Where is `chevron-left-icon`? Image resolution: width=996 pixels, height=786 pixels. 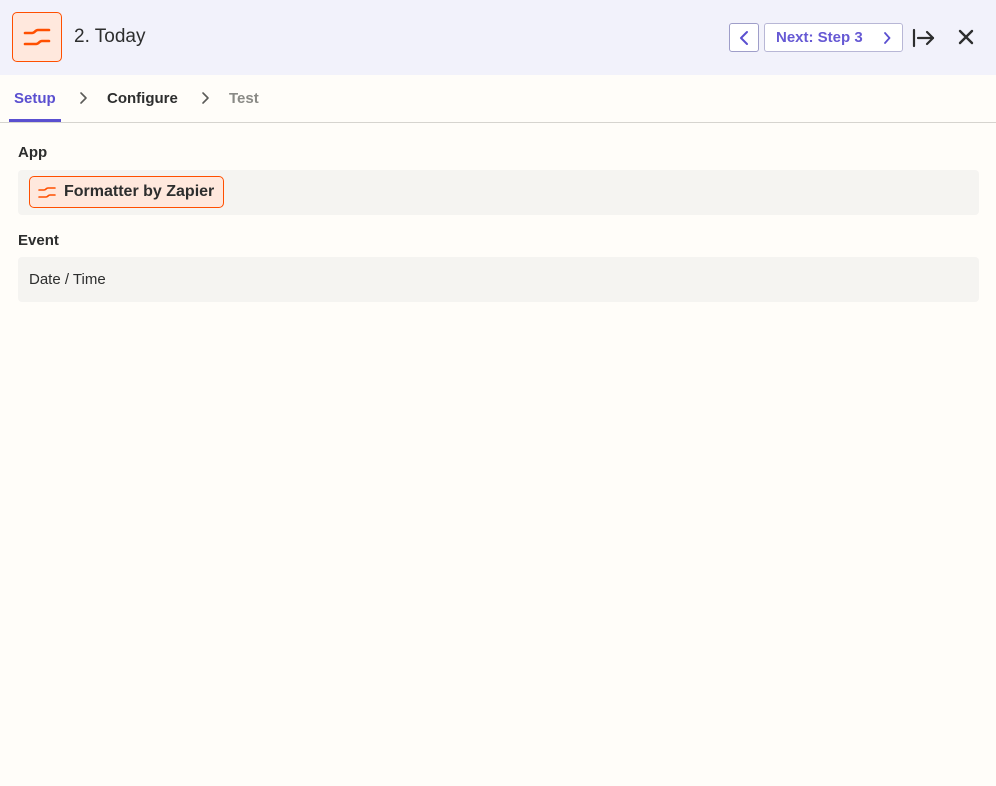
chevron-left-icon is located at coordinates (744, 37).